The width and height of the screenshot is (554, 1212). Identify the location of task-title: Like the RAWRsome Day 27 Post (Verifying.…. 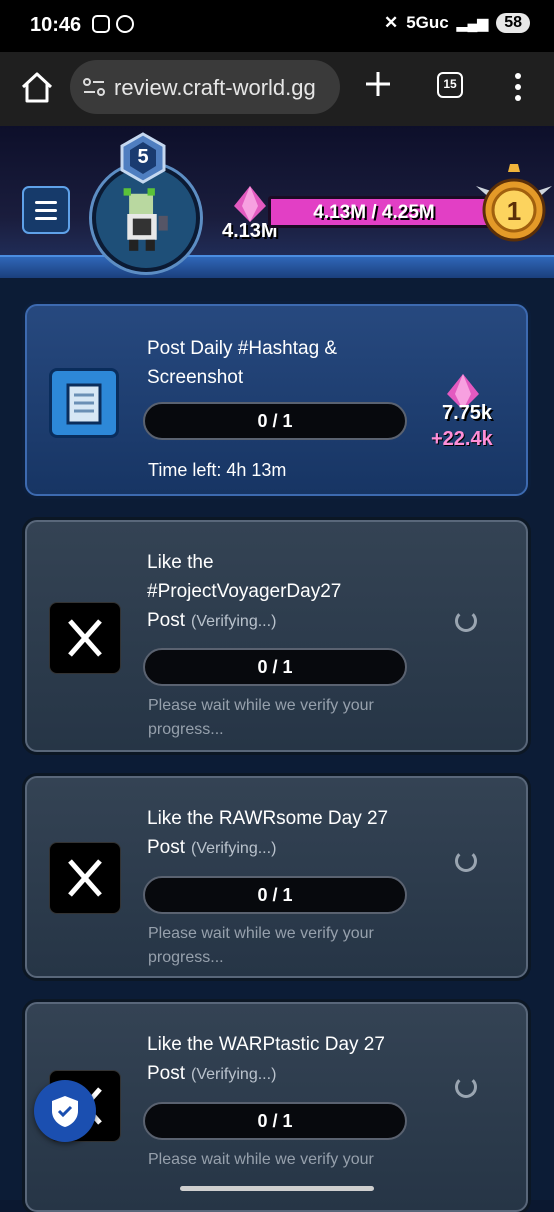
(268, 833).